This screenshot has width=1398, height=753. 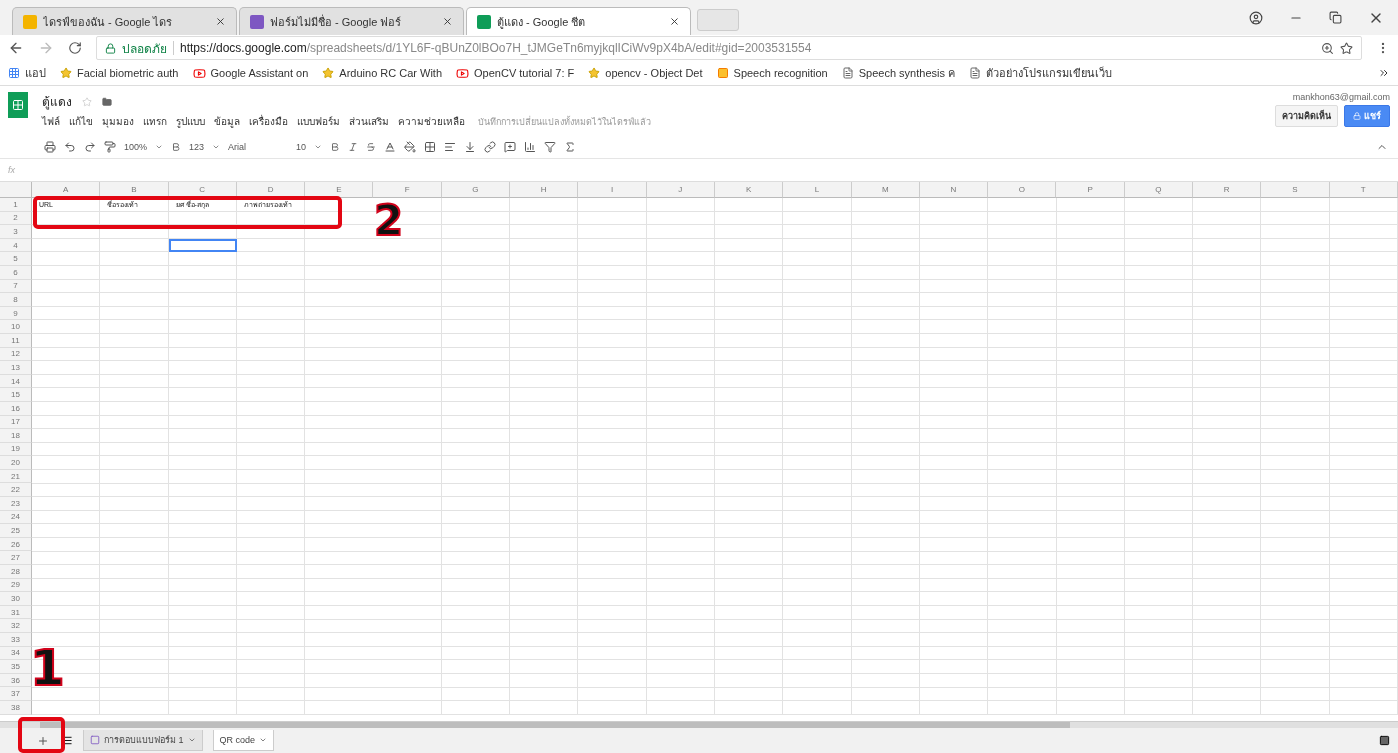 What do you see at coordinates (954, 190) in the screenshot?
I see `column-header: N` at bounding box center [954, 190].